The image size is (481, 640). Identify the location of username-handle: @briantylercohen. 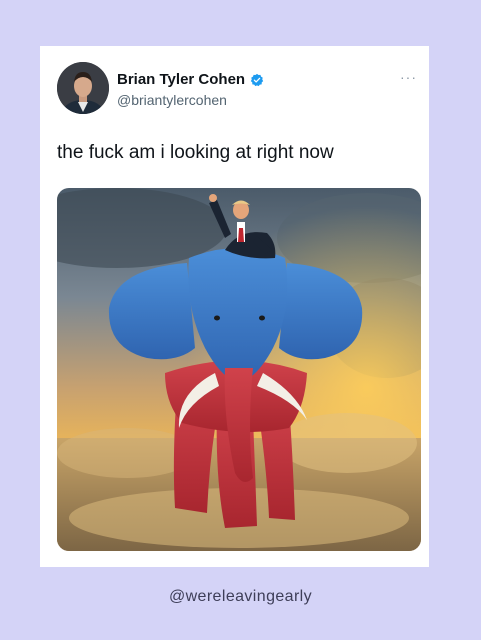
(172, 100).